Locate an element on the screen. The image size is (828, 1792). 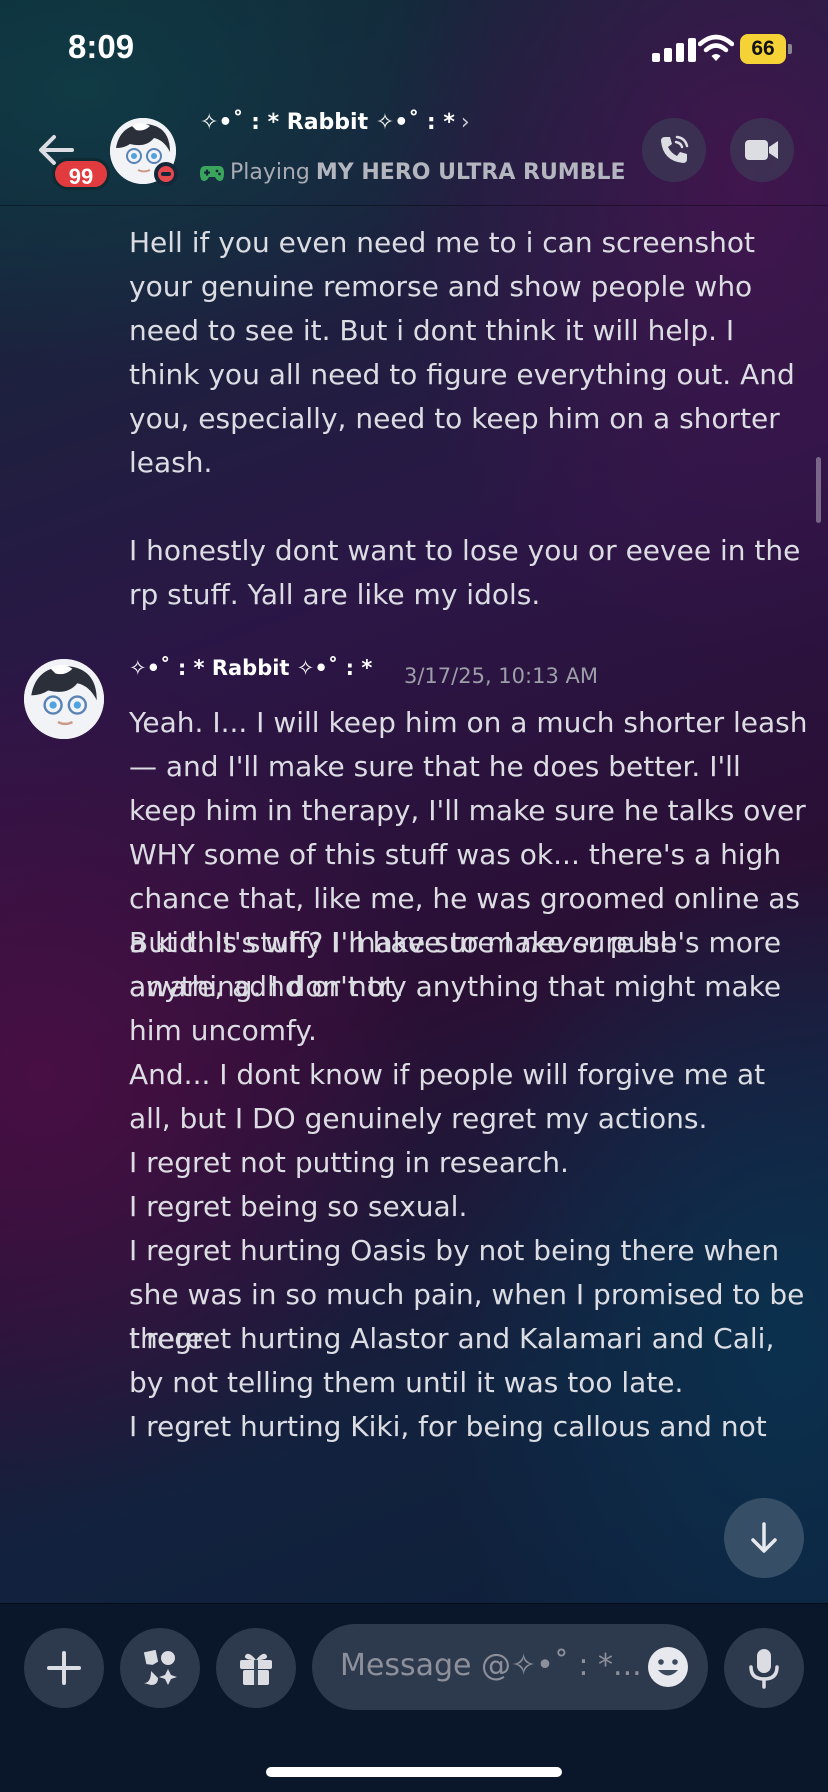
phone-call-icon is located at coordinates (675, 149).